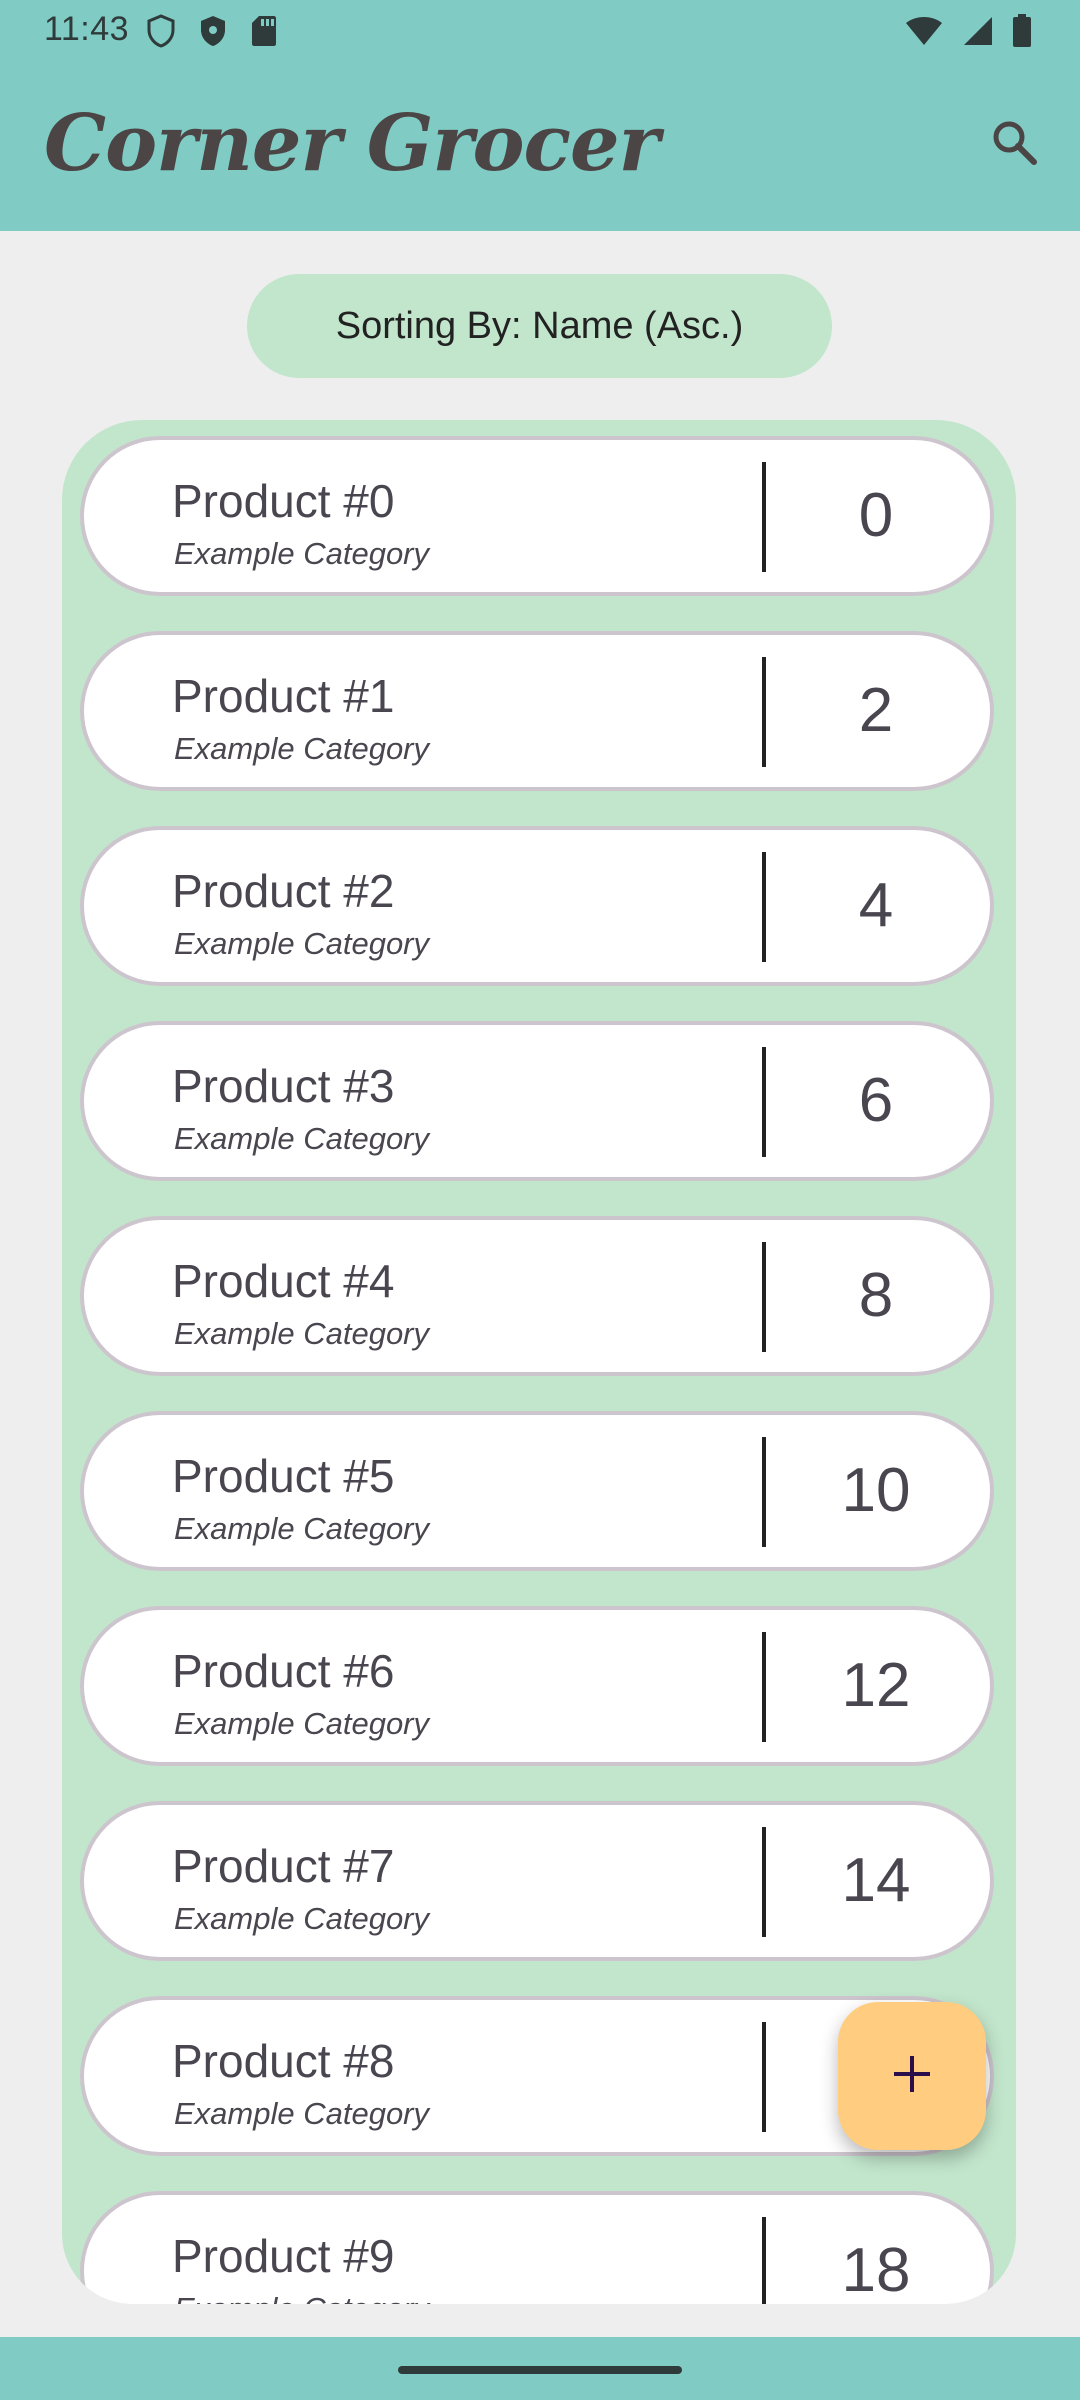  I want to click on product-name: Product #4, so click(283, 1281).